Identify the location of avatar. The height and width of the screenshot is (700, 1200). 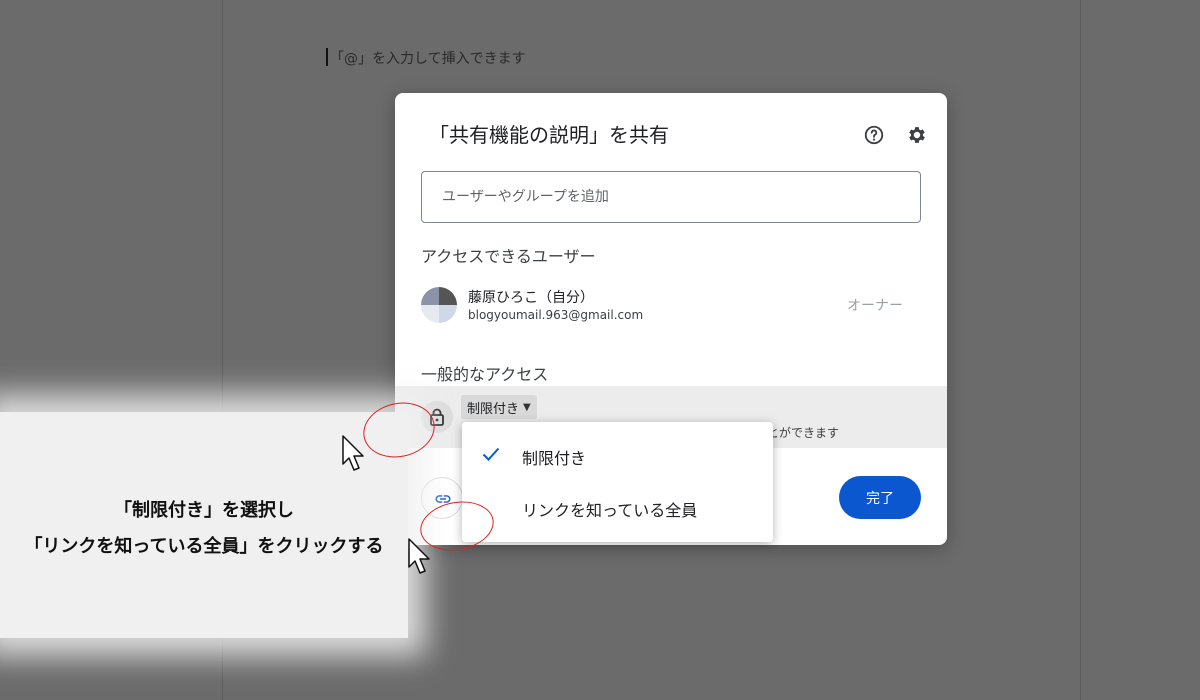
(439, 305).